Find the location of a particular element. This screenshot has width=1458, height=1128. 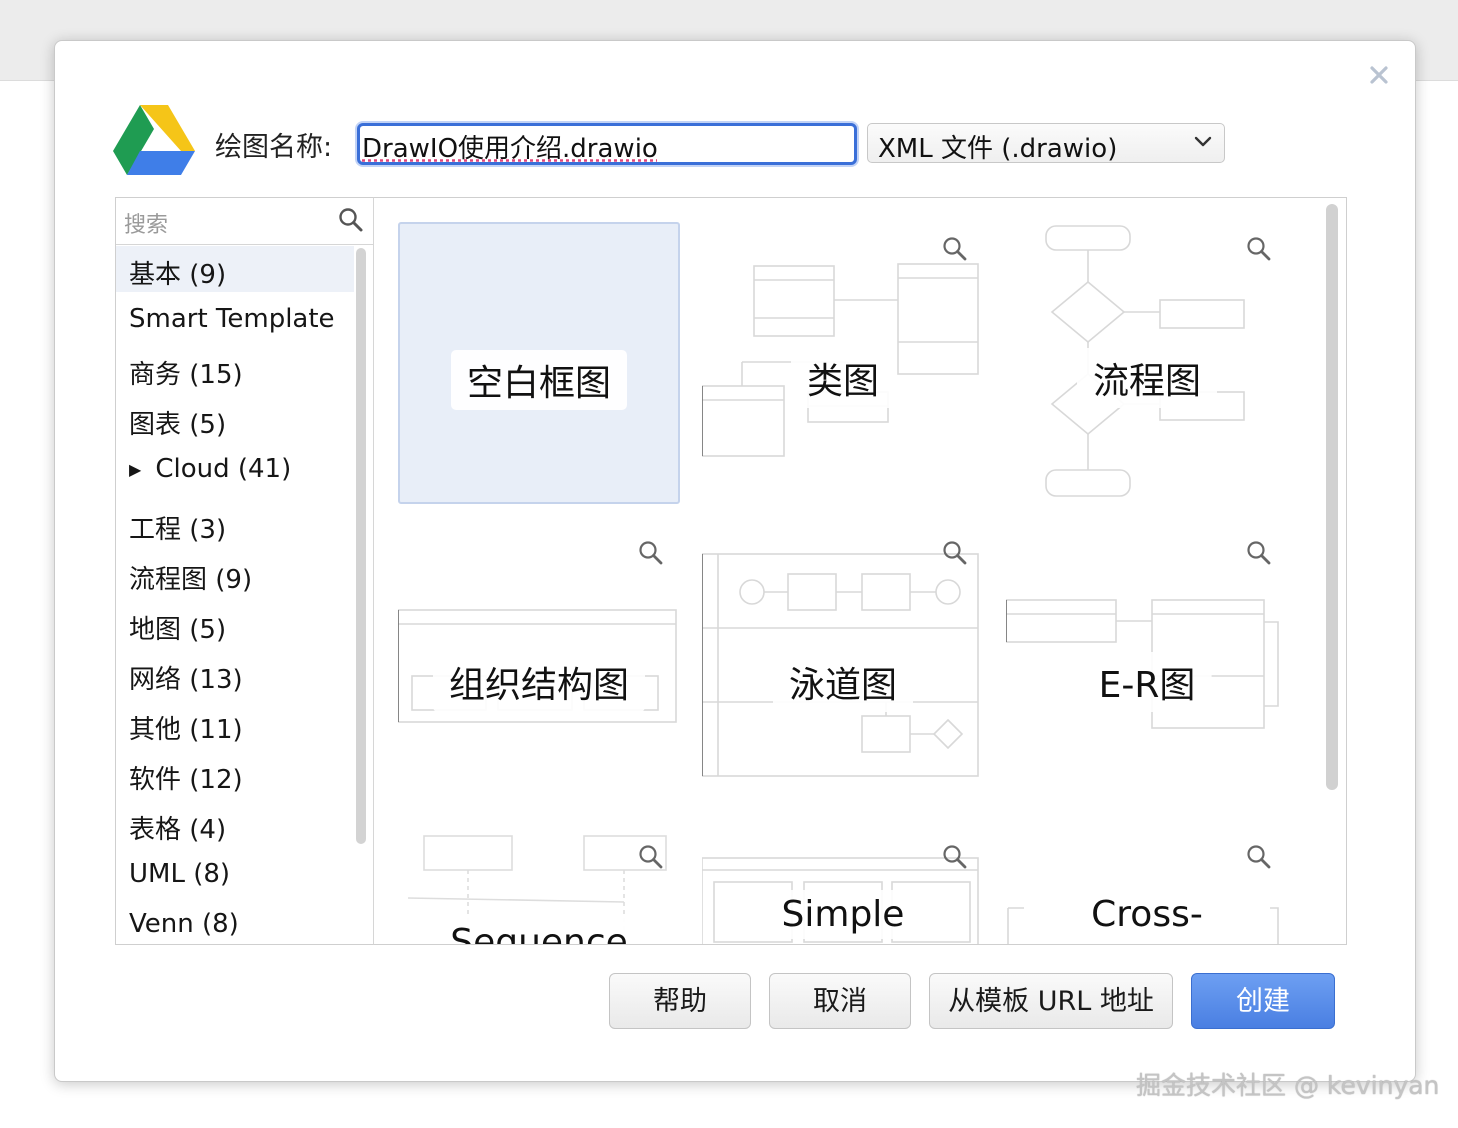

category-item-cloud: ▶ Cloud (41) is located at coordinates (235, 469).